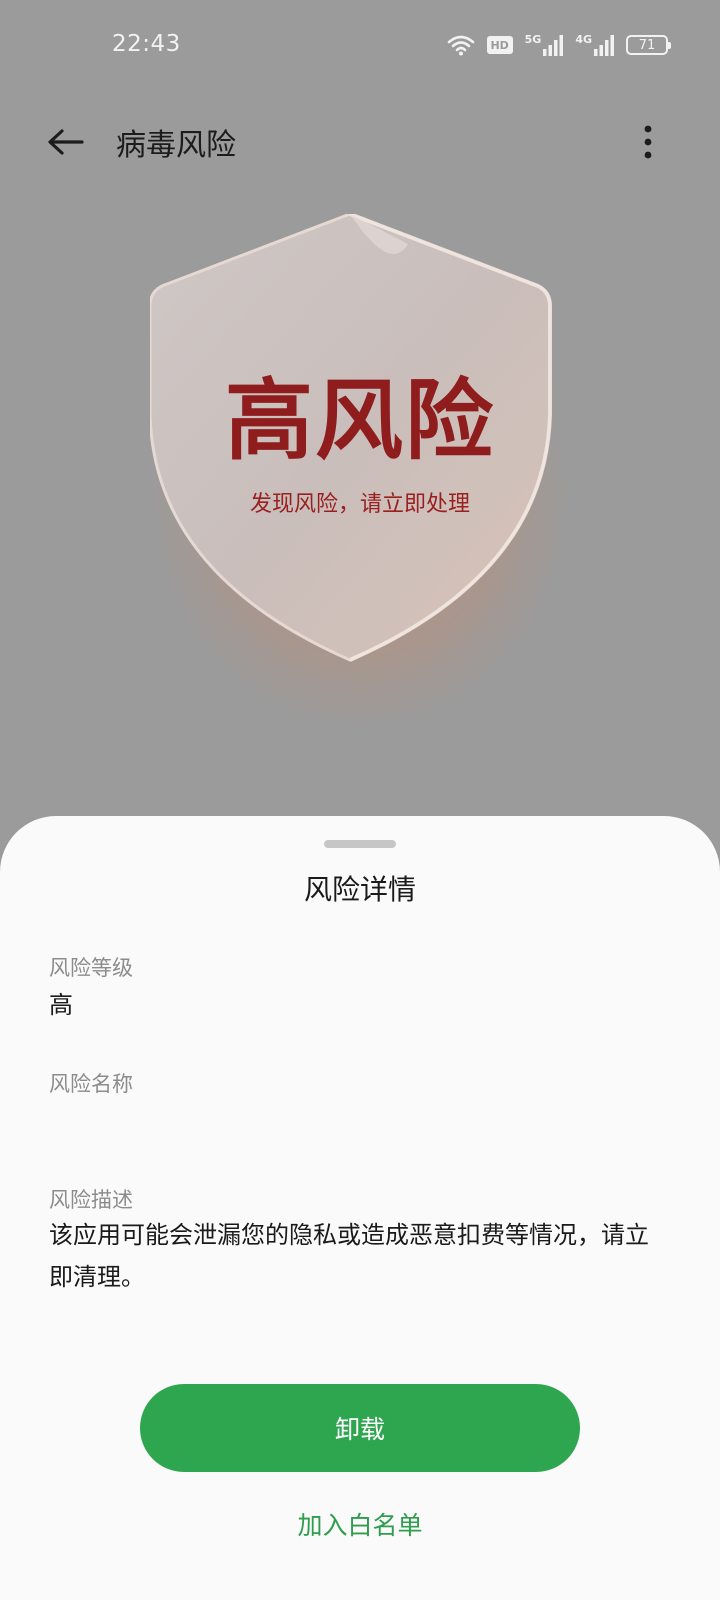  I want to click on add-to-whitelist-link: 加入白名单, so click(360, 1524).